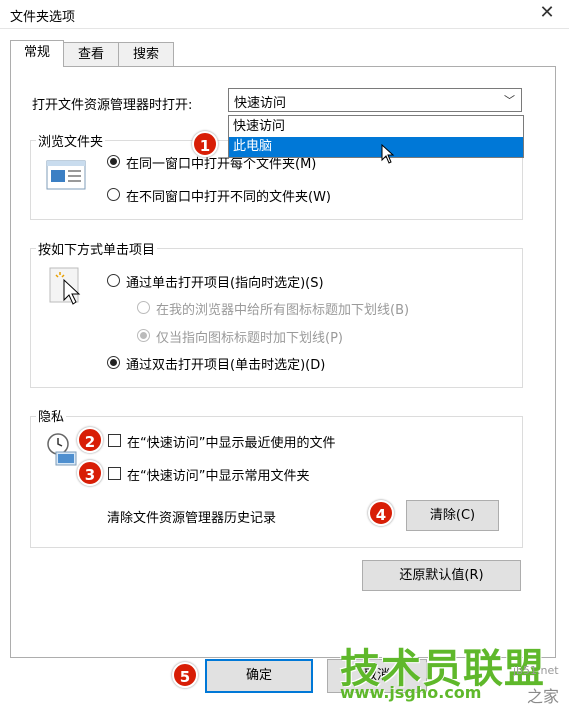 This screenshot has height=707, width=569. Describe the element at coordinates (114, 473) in the screenshot. I see `checkbox-frequent-folders` at that location.